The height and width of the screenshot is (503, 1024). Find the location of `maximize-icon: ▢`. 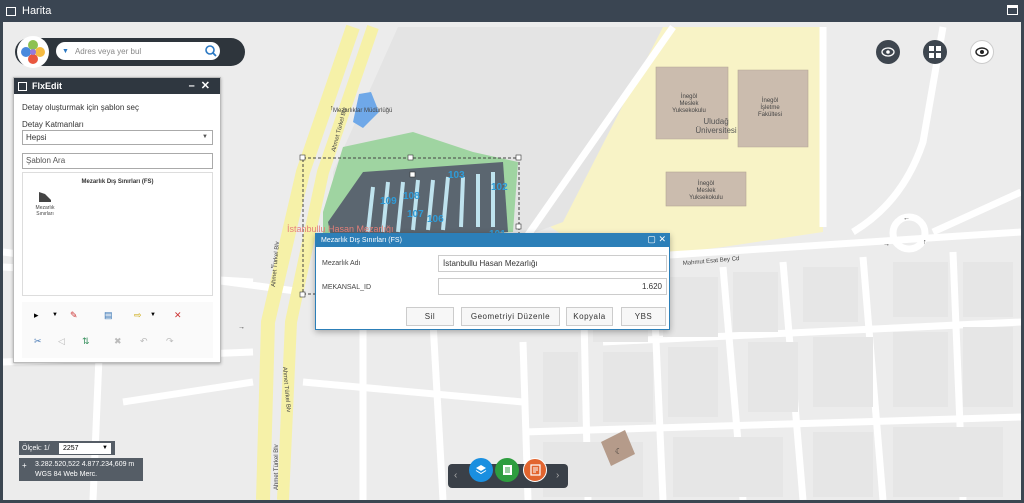

maximize-icon: ▢ is located at coordinates (651, 239).